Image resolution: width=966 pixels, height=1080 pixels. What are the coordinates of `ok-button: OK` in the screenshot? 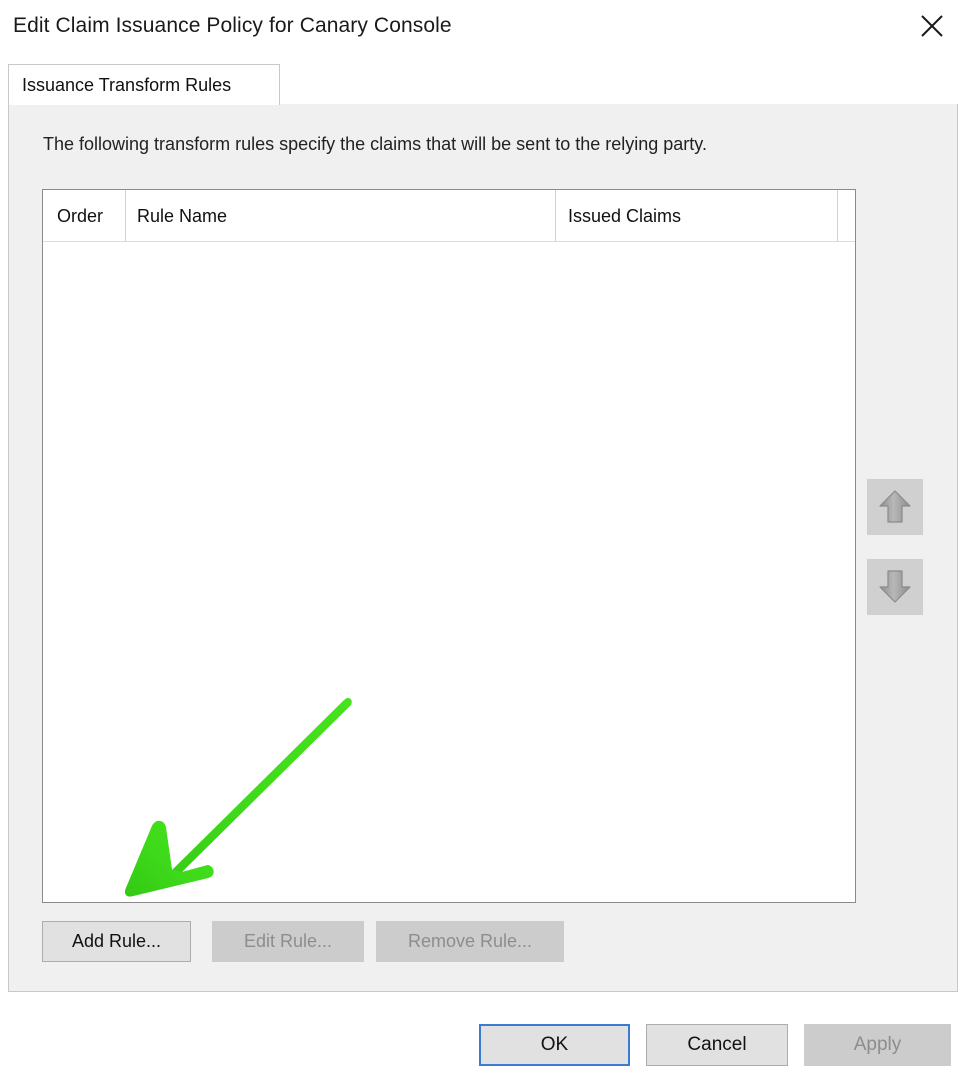 It's located at (554, 1045).